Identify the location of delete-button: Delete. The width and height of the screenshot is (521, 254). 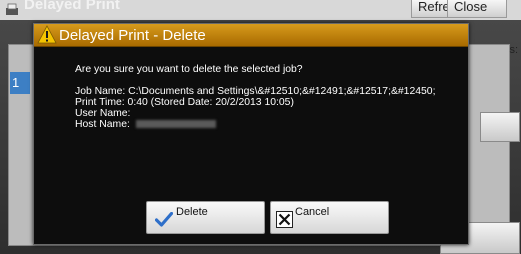
(205, 217).